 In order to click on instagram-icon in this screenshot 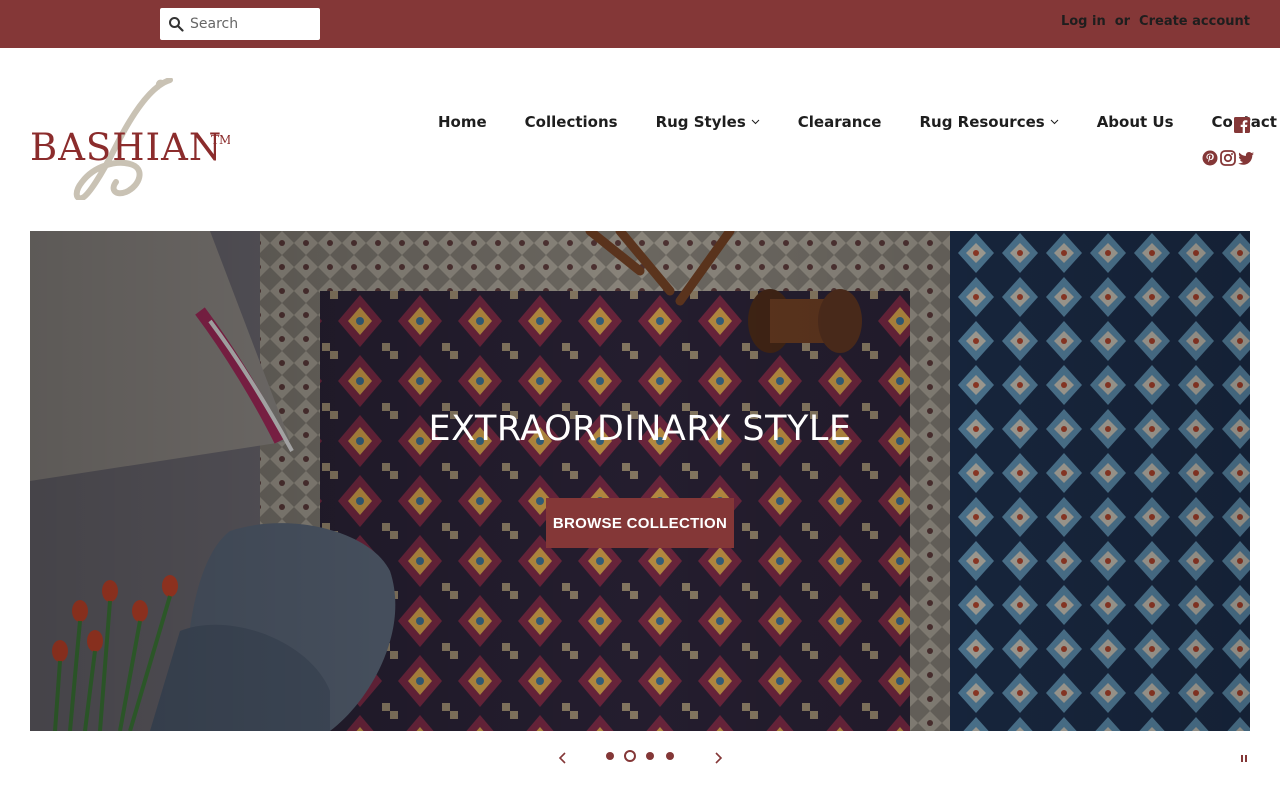, I will do `click(1228, 158)`.